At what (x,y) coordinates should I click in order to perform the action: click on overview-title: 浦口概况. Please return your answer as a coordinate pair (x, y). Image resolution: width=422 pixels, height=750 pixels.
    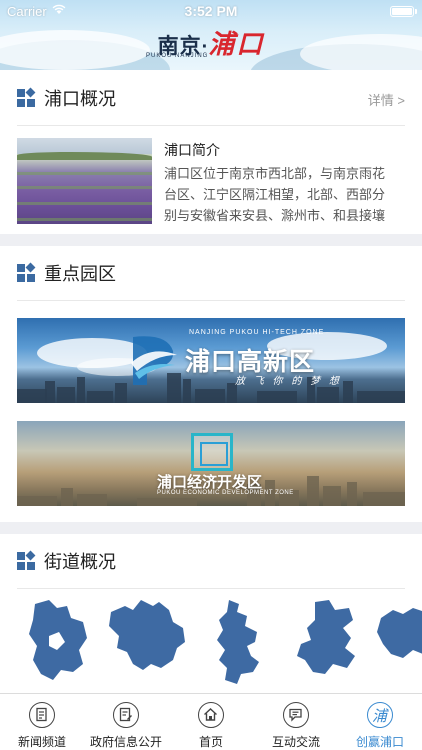
    Looking at the image, I should click on (80, 99).